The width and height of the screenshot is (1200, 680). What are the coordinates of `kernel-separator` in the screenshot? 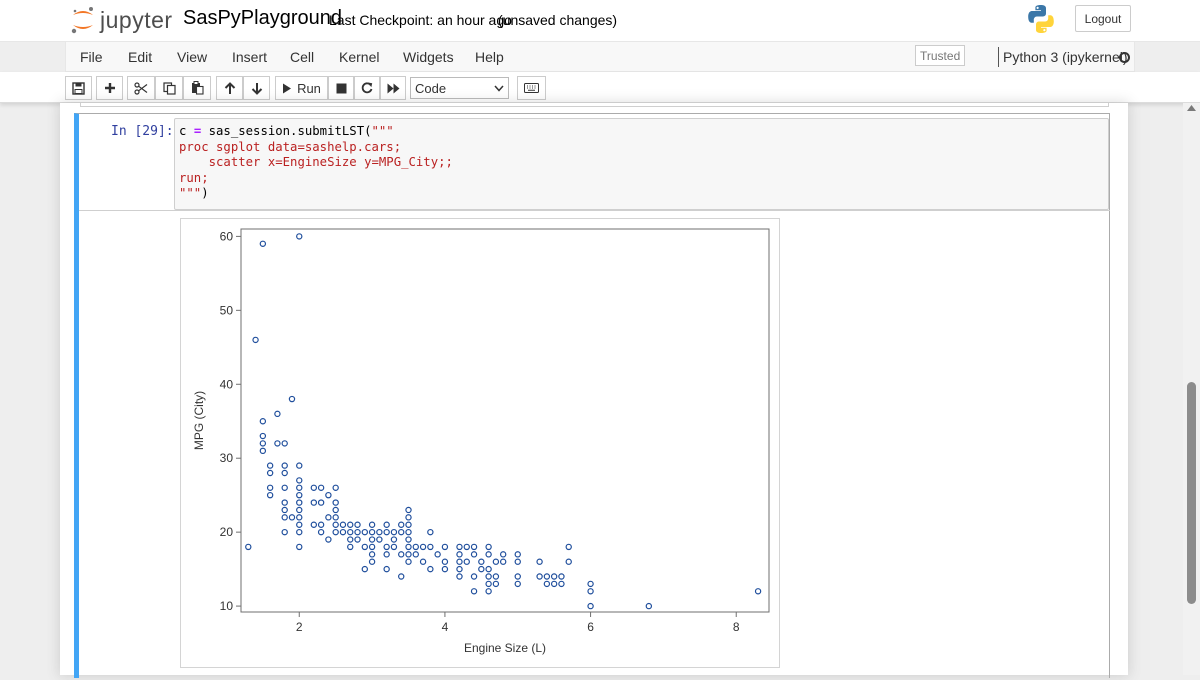 It's located at (998, 57).